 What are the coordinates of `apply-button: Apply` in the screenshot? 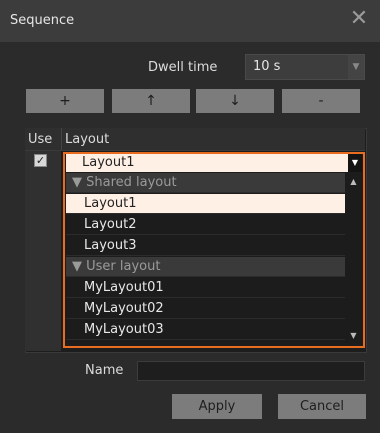 It's located at (217, 406).